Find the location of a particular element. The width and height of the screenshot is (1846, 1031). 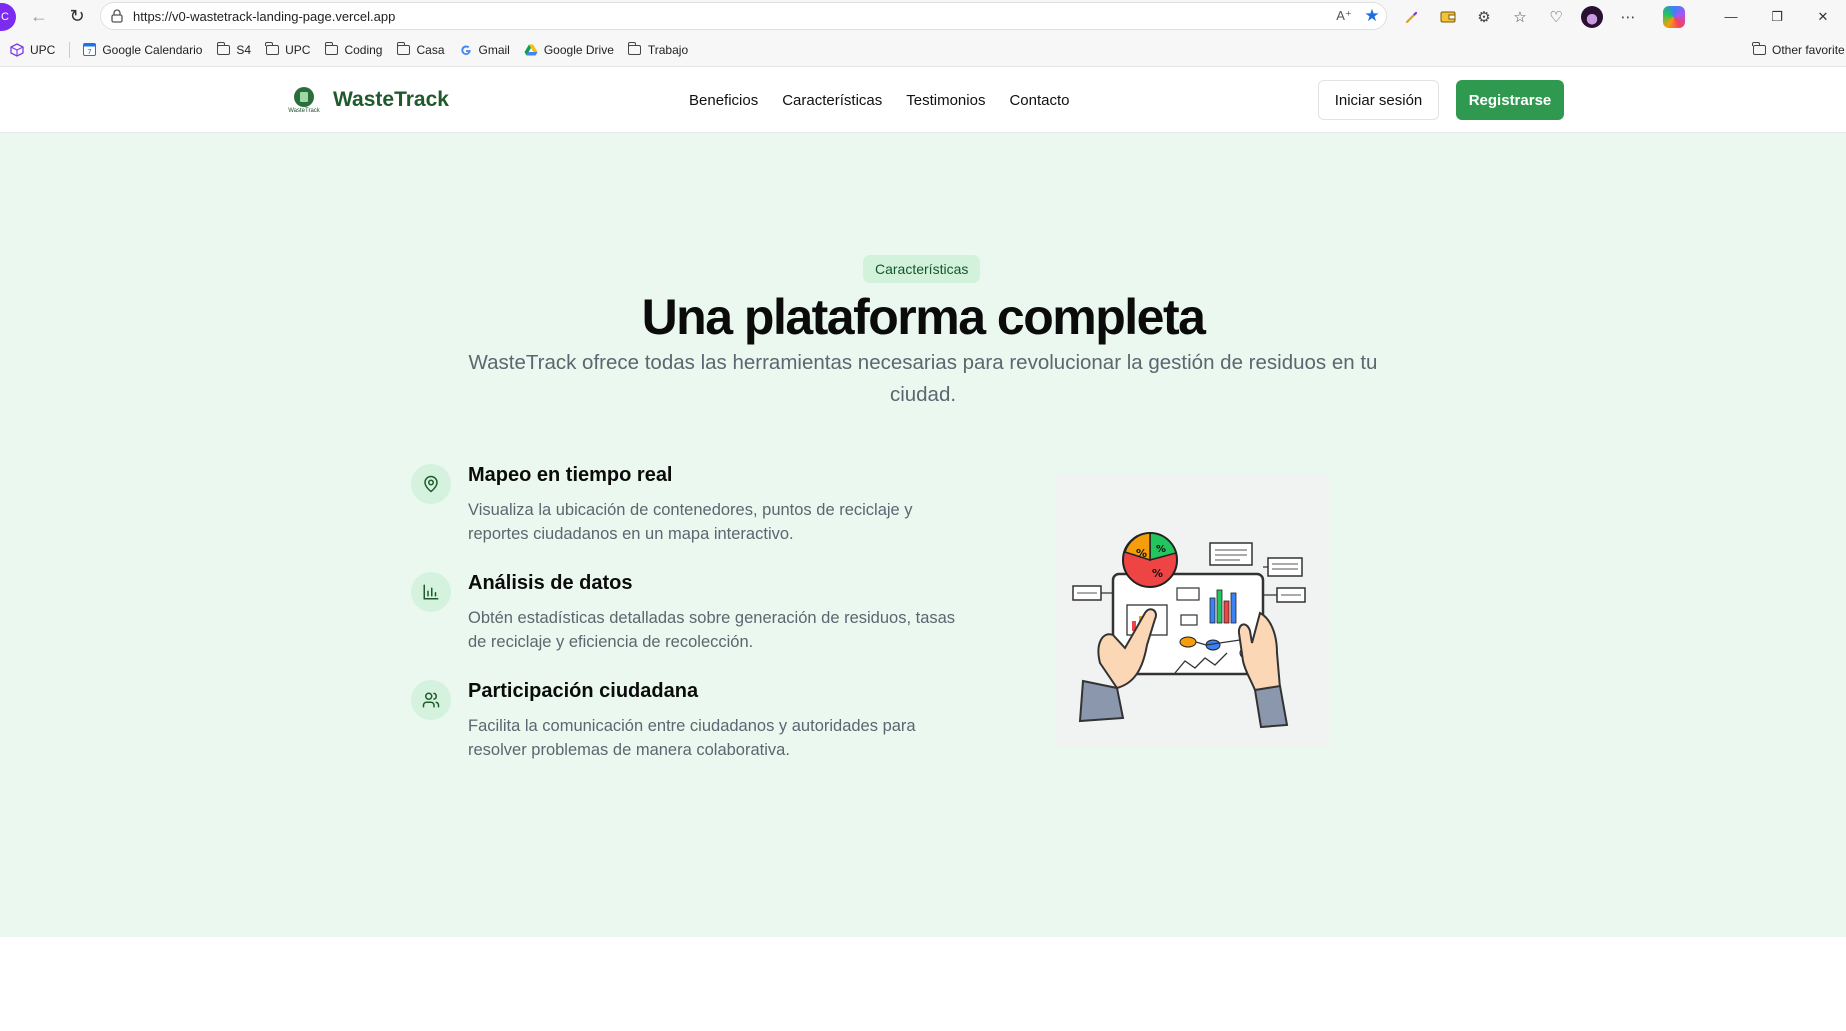

restore-button: ❐ is located at coordinates (1777, 16).